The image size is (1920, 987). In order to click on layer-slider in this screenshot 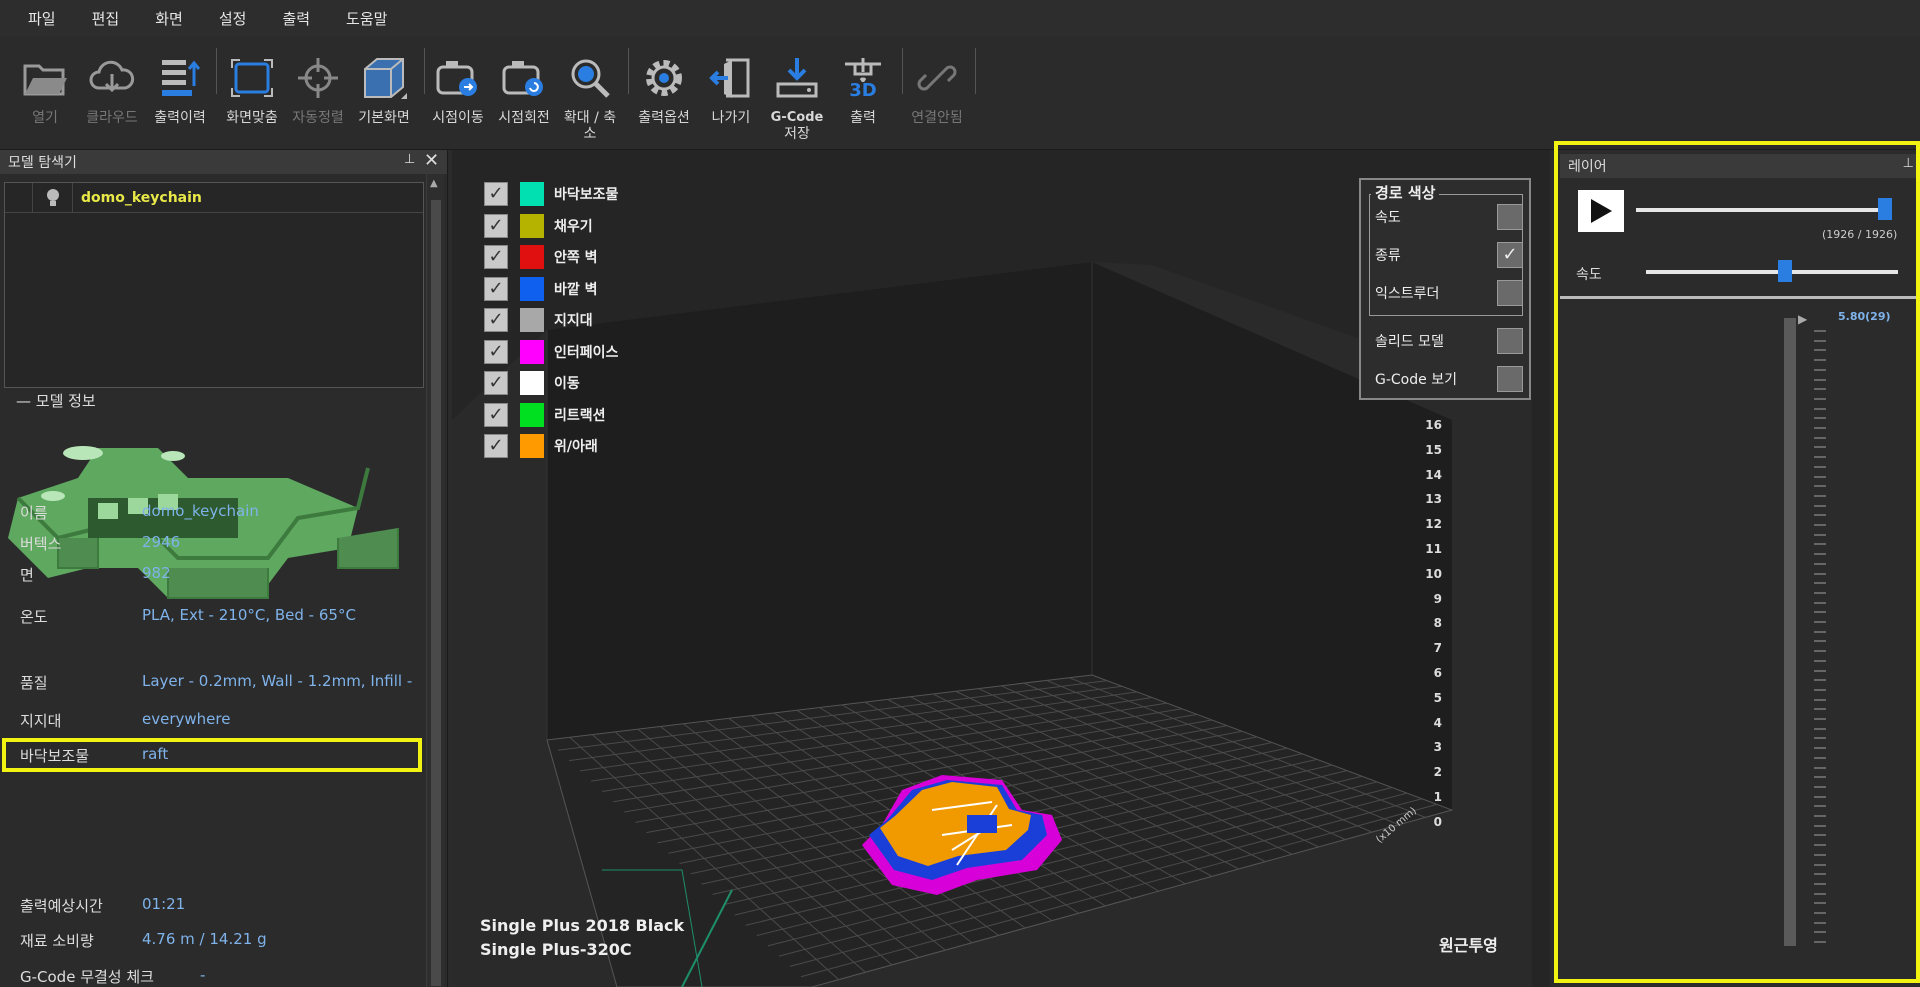, I will do `click(1764, 210)`.